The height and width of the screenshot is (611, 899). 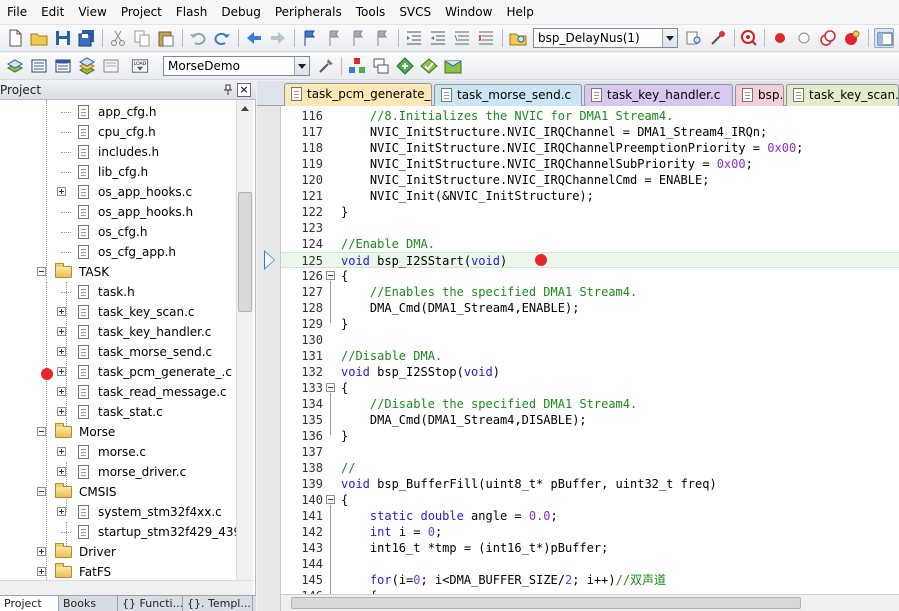 I want to click on select-packs-icon, so click(x=429, y=66).